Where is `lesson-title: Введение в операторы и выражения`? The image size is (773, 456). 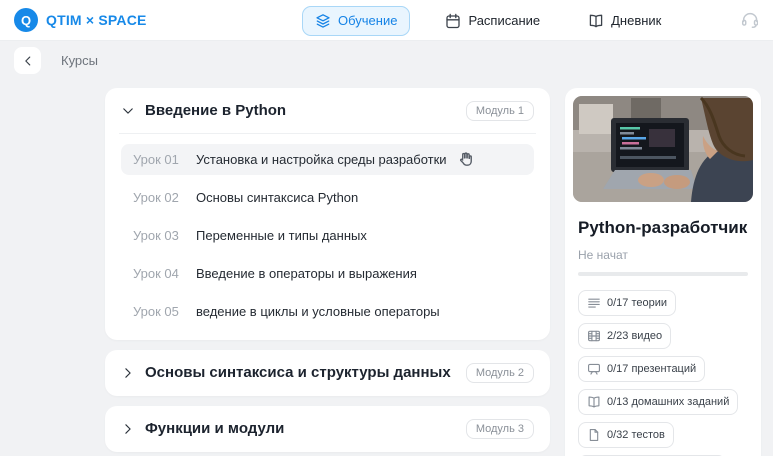 lesson-title: Введение в операторы и выражения is located at coordinates (306, 273).